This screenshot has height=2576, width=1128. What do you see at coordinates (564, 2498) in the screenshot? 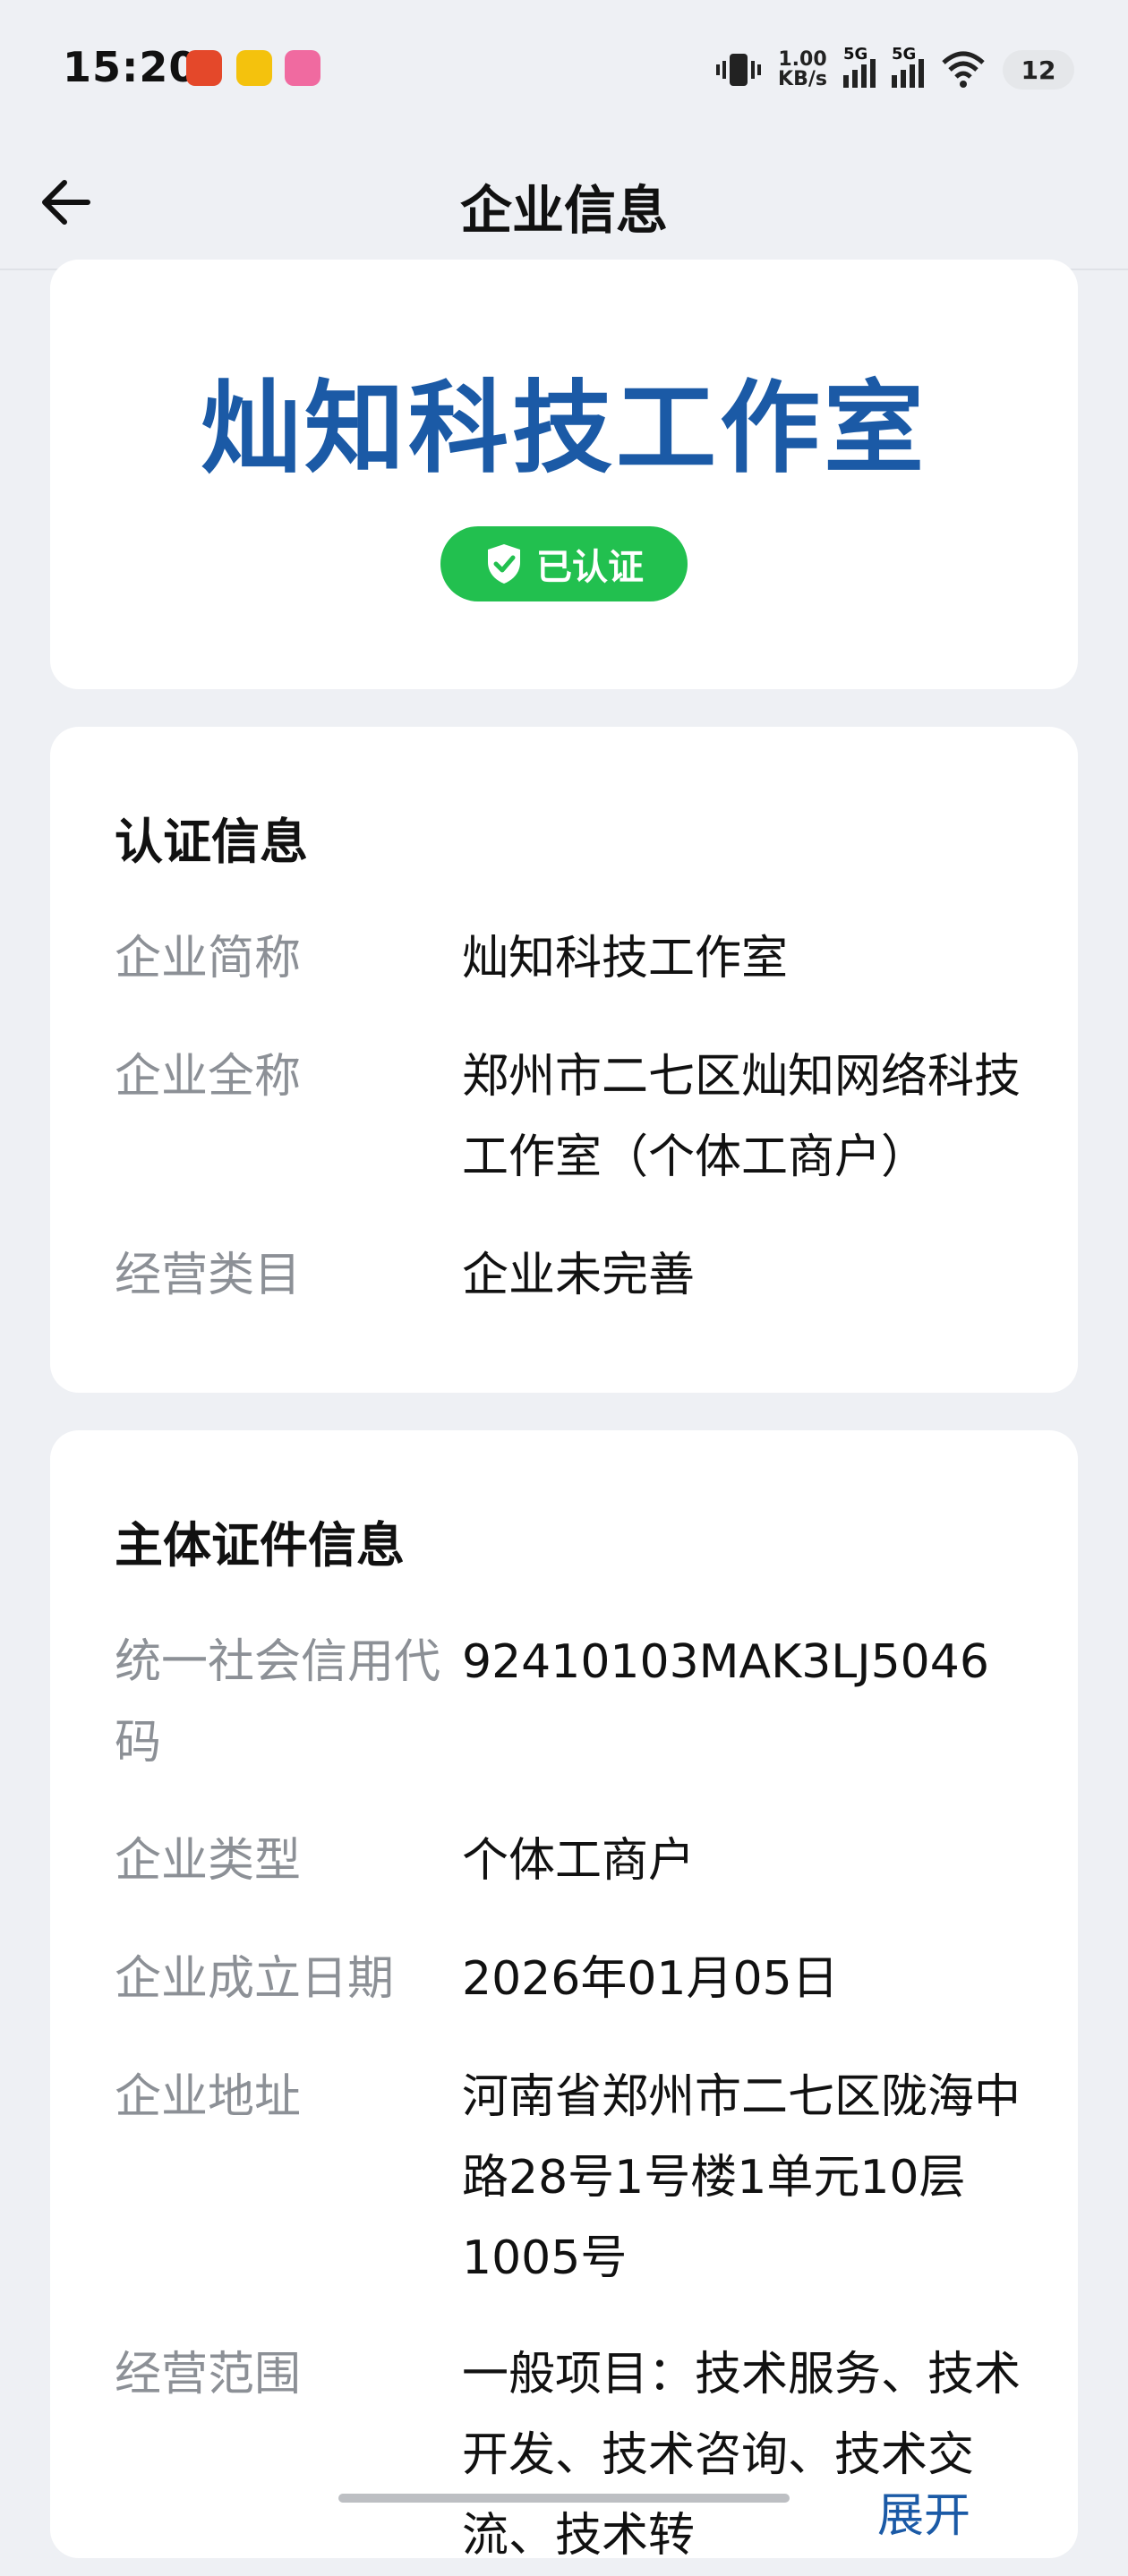
I see `home-indicator` at bounding box center [564, 2498].